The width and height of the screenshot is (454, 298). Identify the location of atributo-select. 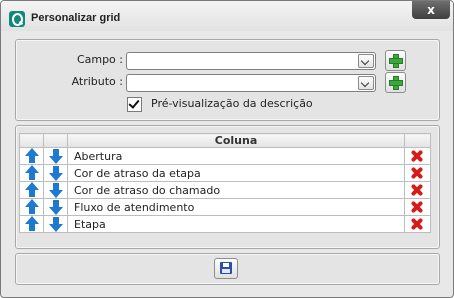
(251, 83).